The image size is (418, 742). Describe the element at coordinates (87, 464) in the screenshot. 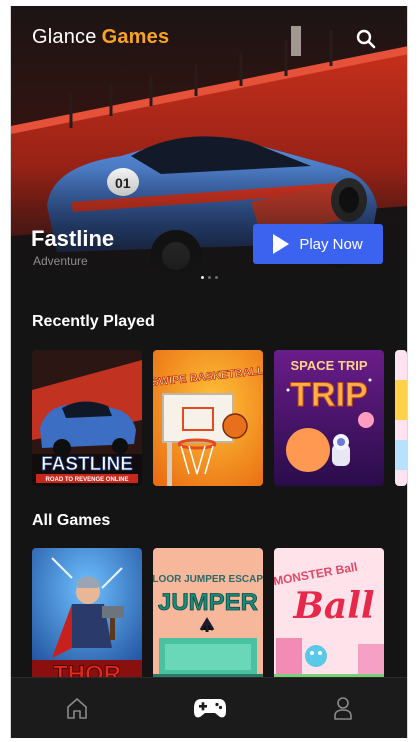

I see `tile-title: FASTLINE` at that location.